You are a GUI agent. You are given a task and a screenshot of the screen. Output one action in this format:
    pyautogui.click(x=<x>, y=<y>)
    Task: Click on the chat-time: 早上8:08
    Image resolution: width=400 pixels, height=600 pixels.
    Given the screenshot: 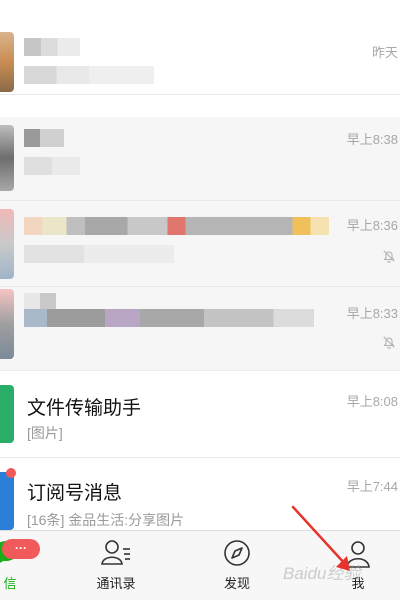 What is the action you would take?
    pyautogui.click(x=372, y=401)
    